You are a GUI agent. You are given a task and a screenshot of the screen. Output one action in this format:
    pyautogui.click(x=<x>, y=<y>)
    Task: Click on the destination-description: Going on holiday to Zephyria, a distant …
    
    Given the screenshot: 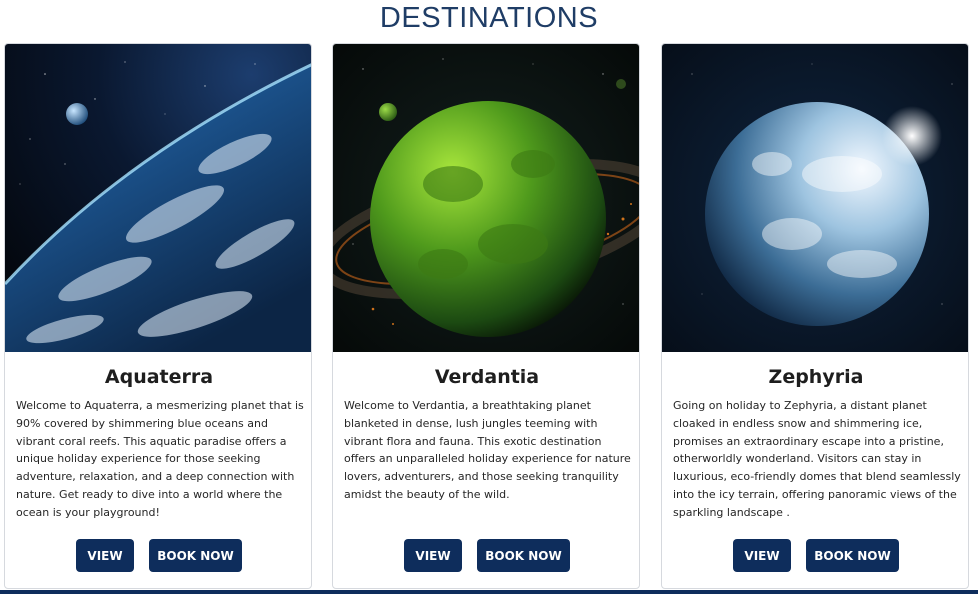 What is the action you would take?
    pyautogui.click(x=817, y=459)
    